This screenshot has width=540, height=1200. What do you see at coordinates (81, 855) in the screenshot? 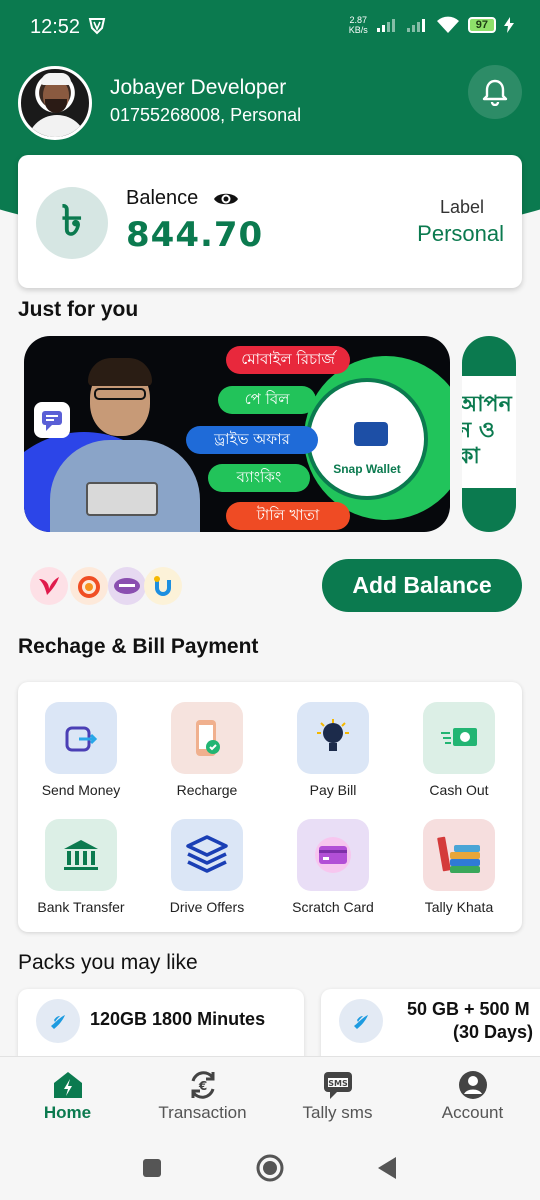
I see `bank-icon` at bounding box center [81, 855].